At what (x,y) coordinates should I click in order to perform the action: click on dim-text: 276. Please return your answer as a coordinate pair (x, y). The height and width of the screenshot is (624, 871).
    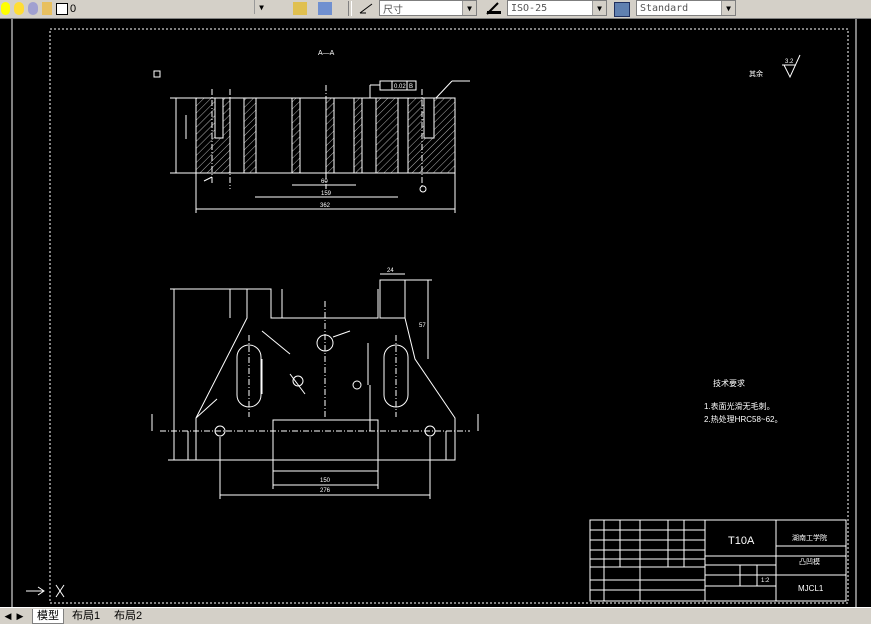
    Looking at the image, I should click on (325, 491).